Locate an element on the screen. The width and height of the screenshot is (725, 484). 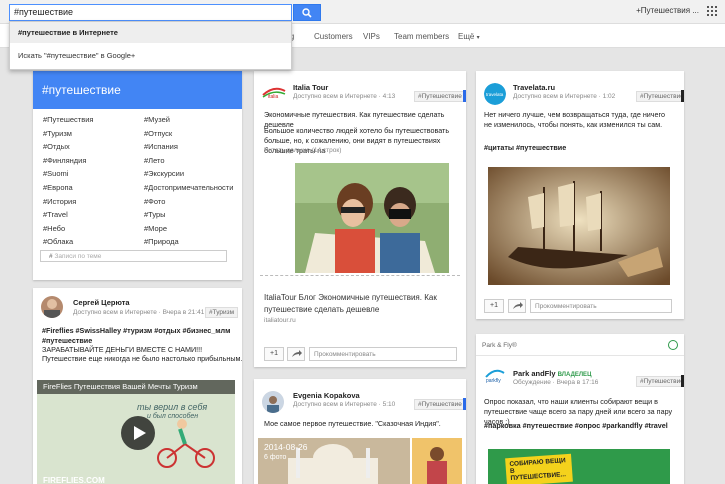
post-meta: Обсуждение · Вчера в 17:16 is located at coordinates (556, 382).